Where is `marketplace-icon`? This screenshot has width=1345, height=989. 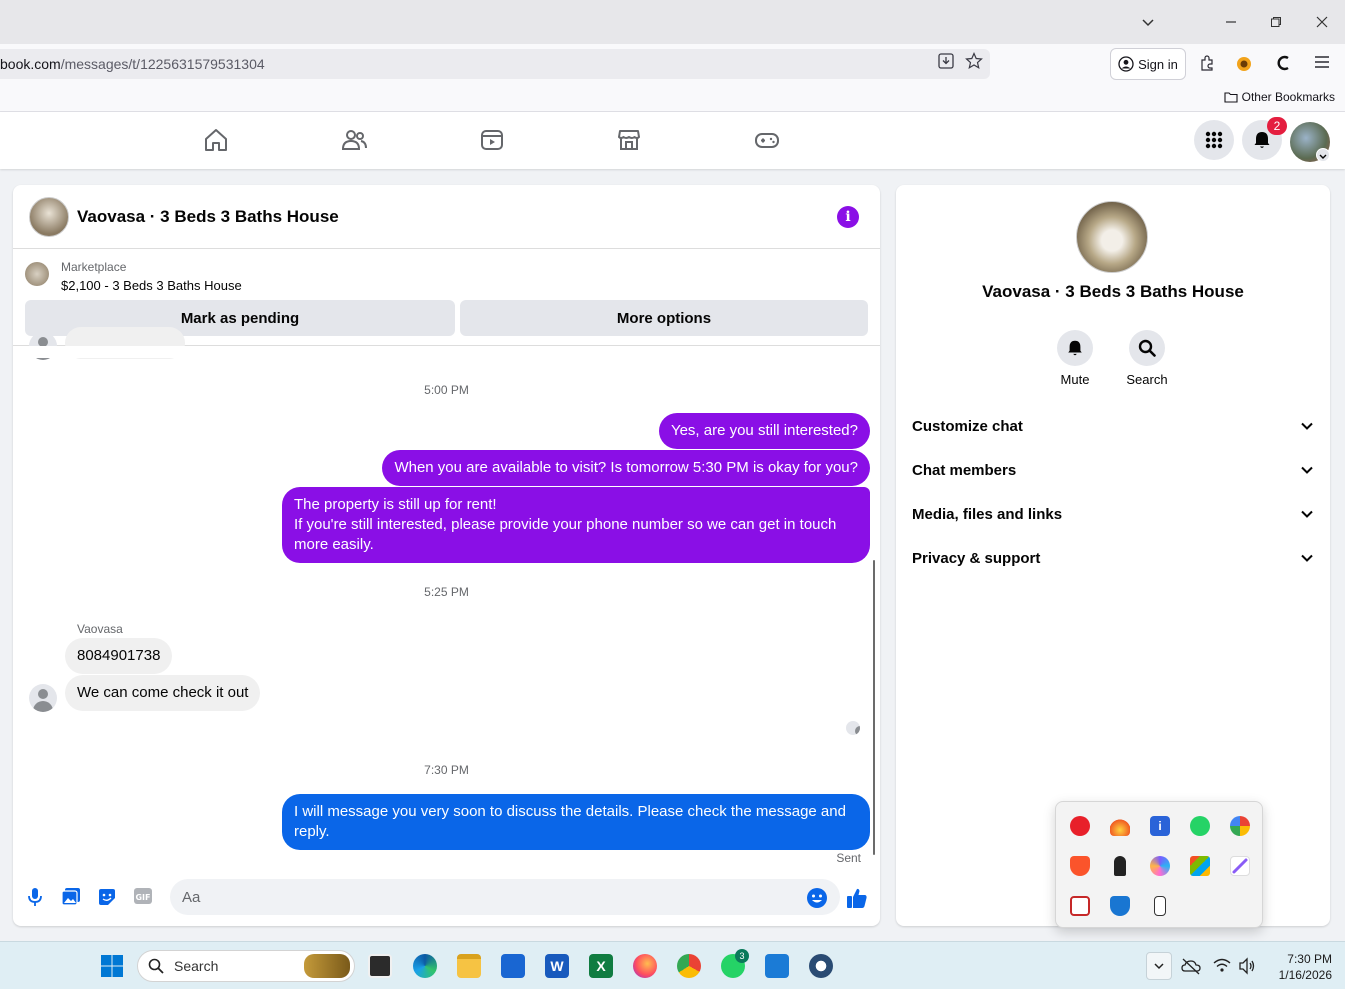 marketplace-icon is located at coordinates (629, 140).